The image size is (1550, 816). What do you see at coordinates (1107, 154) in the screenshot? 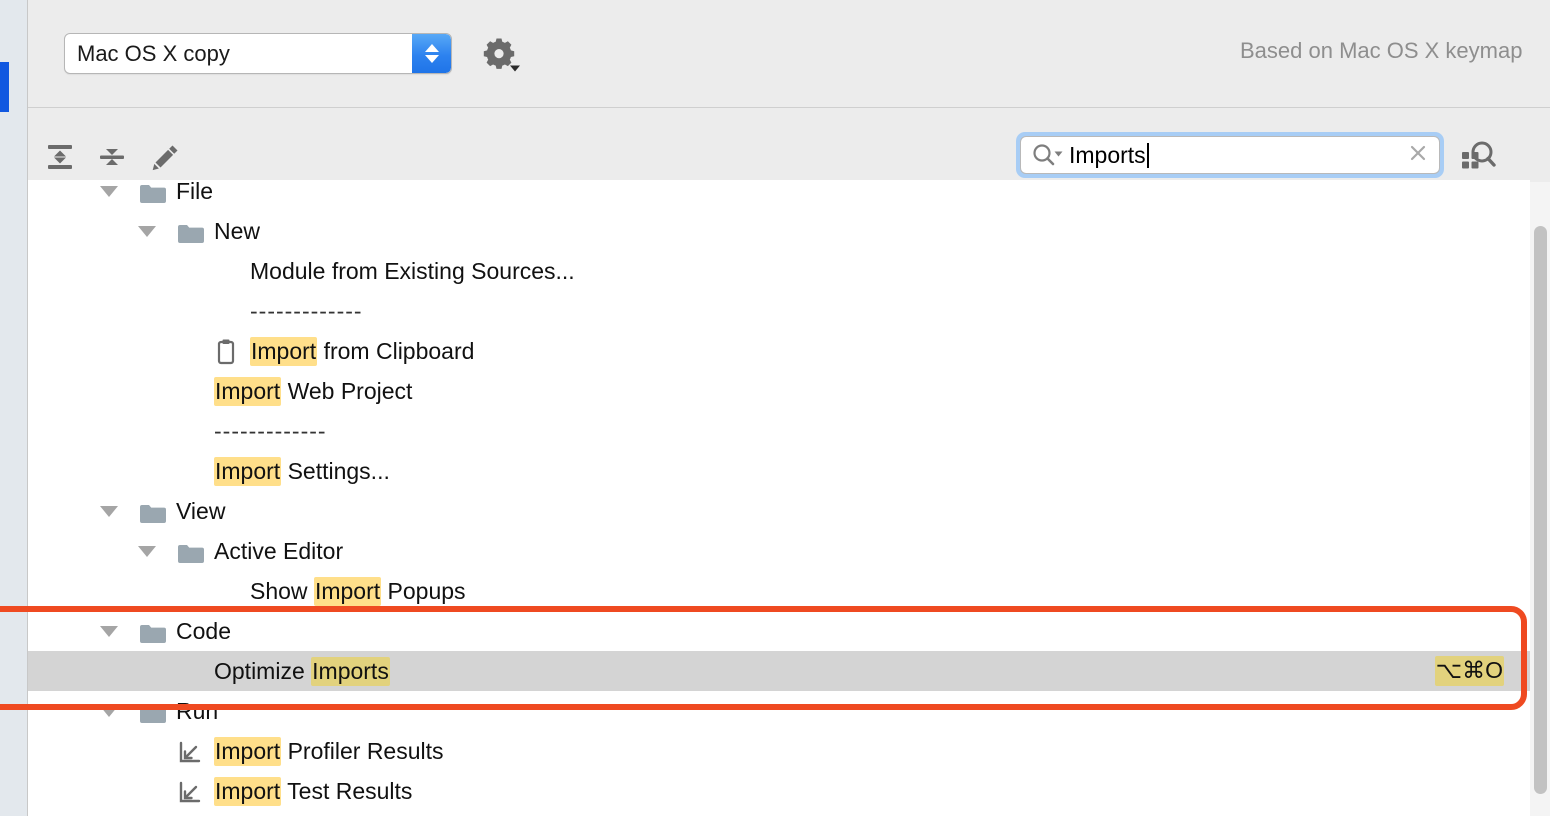
I see `search-input-value: Imports` at bounding box center [1107, 154].